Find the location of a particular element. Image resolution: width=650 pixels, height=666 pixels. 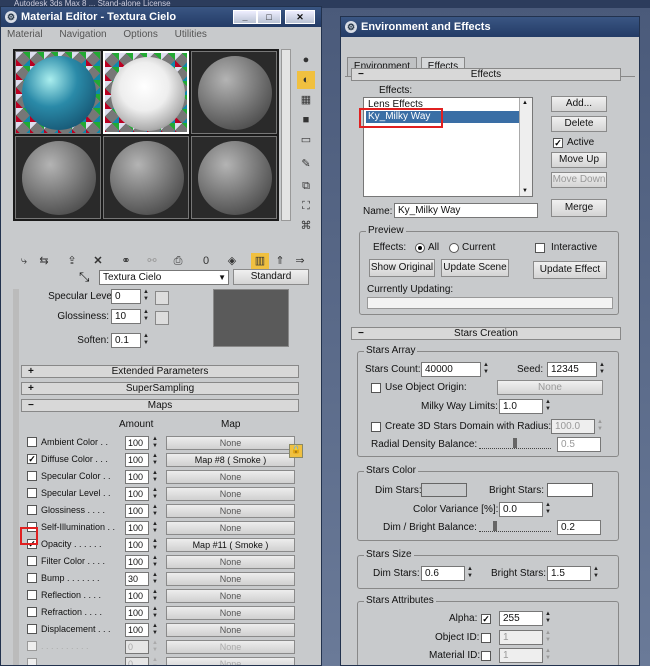

milky-way-limits-input: 1.0 is located at coordinates (521, 406).